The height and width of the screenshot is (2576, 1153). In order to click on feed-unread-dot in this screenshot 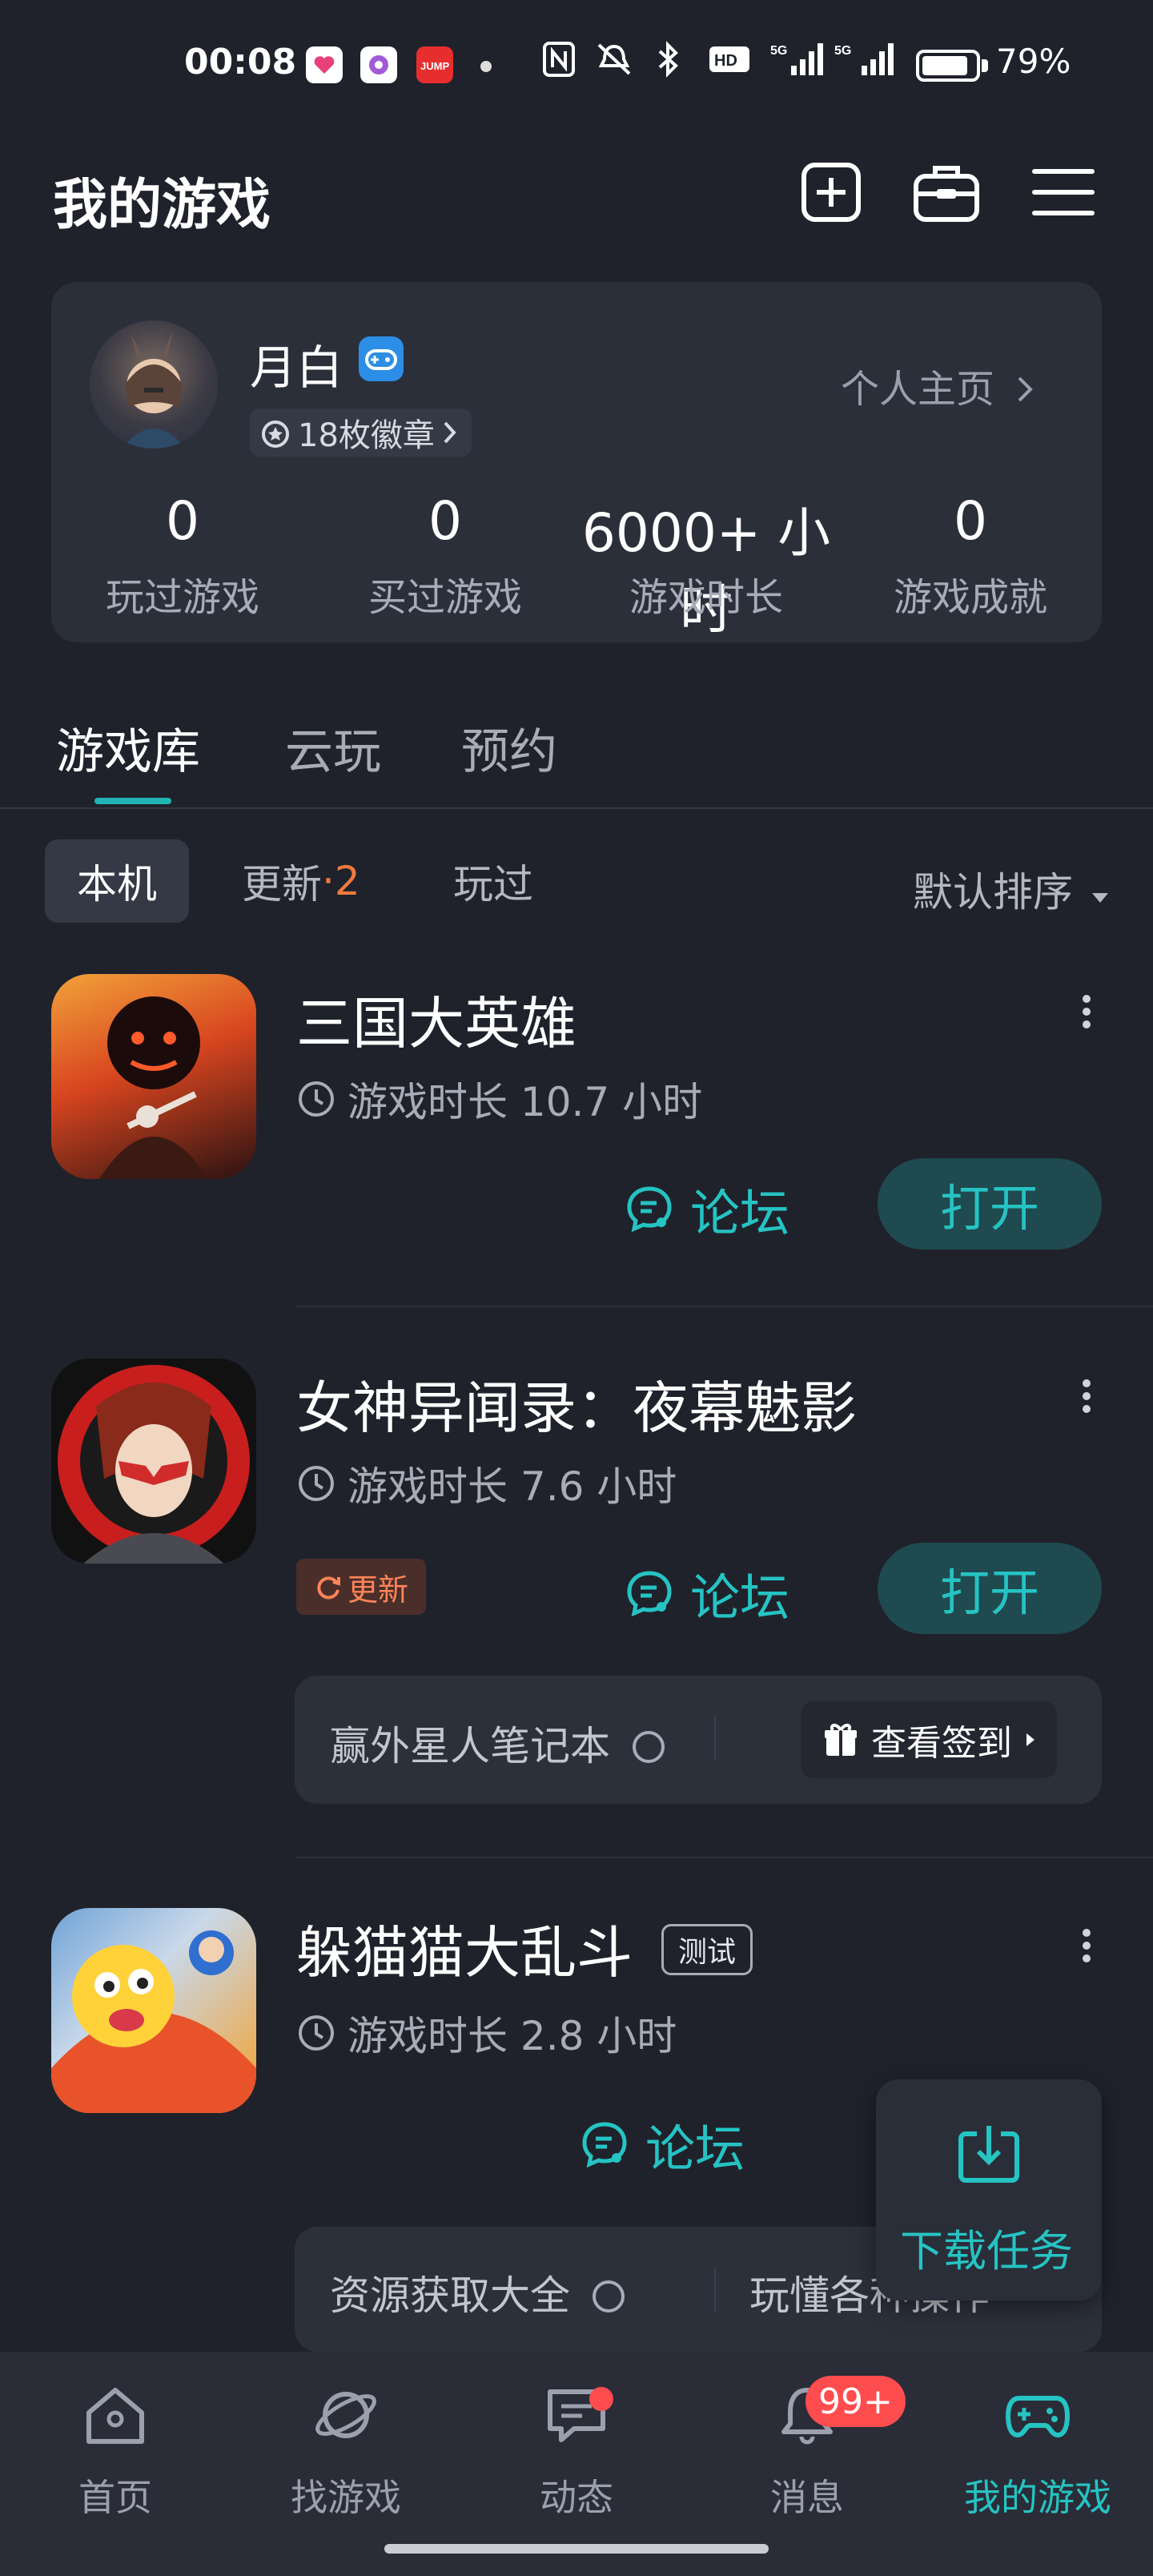, I will do `click(601, 2399)`.